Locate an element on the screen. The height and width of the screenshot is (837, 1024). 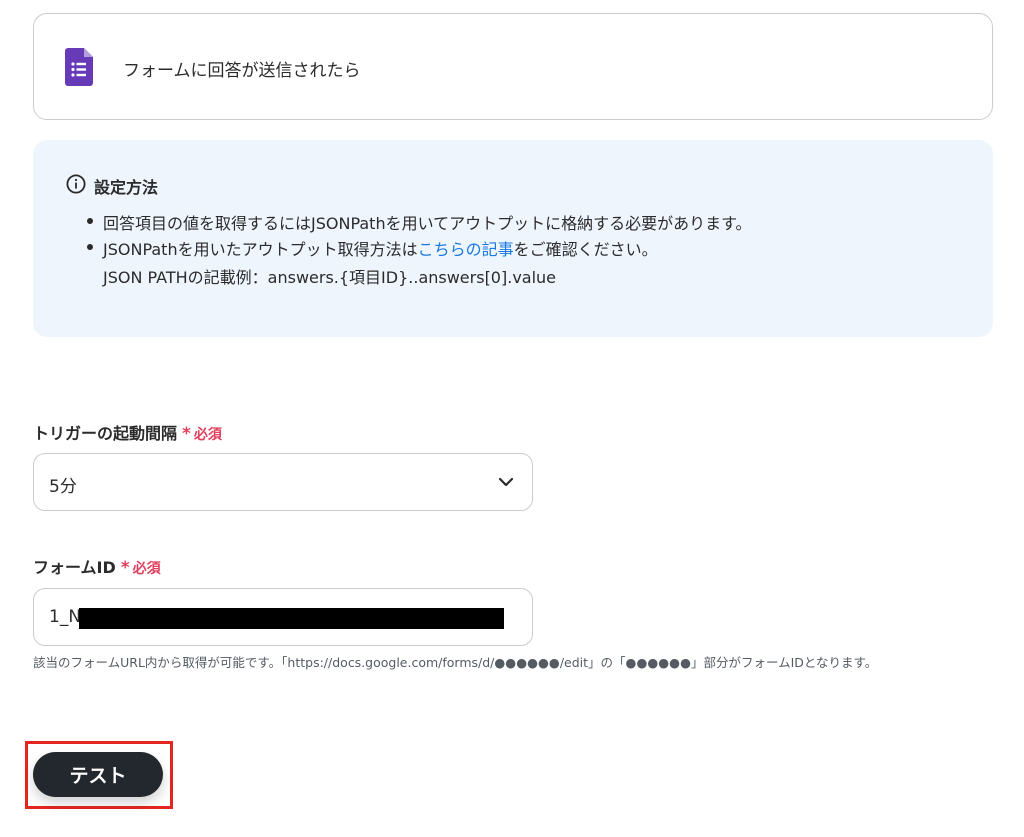
form-id-field-label: フォームID * 必須 is located at coordinates (97, 566).